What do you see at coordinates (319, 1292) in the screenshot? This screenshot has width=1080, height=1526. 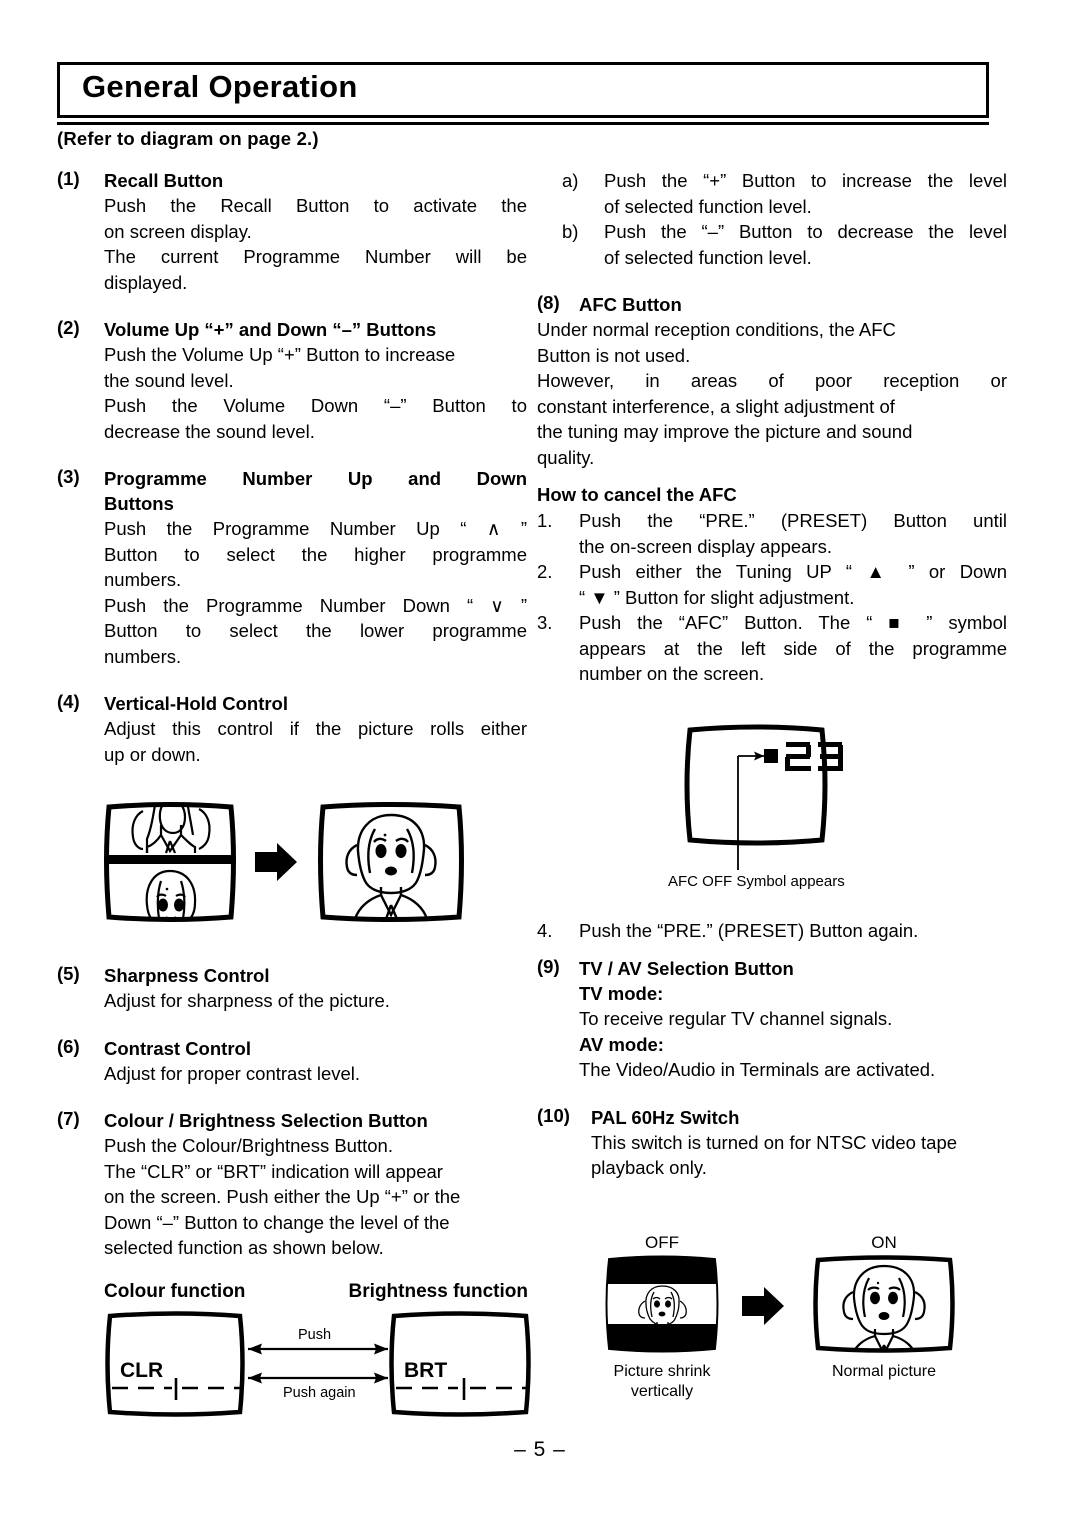 I see `colour-brightness-figure-labels: Colour function Brightness function` at bounding box center [319, 1292].